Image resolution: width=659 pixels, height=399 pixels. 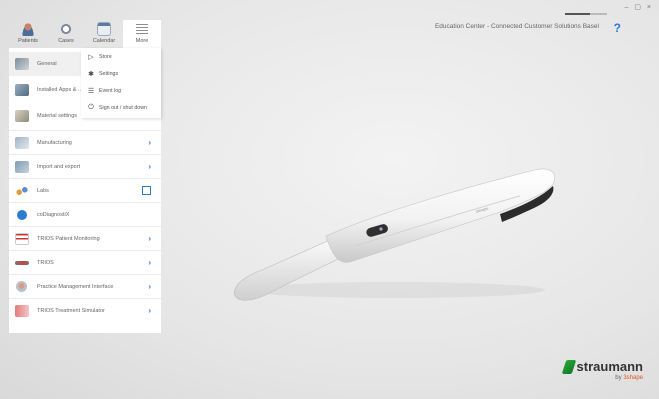 I want to click on straumann-logo: straumann by 3shape, so click(x=602, y=370).